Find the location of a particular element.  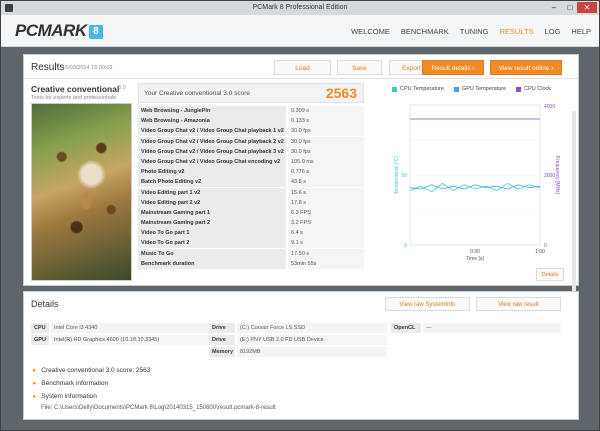

table-row: Mainstream Gaming part 1 6.3 FPS is located at coordinates (251, 213).